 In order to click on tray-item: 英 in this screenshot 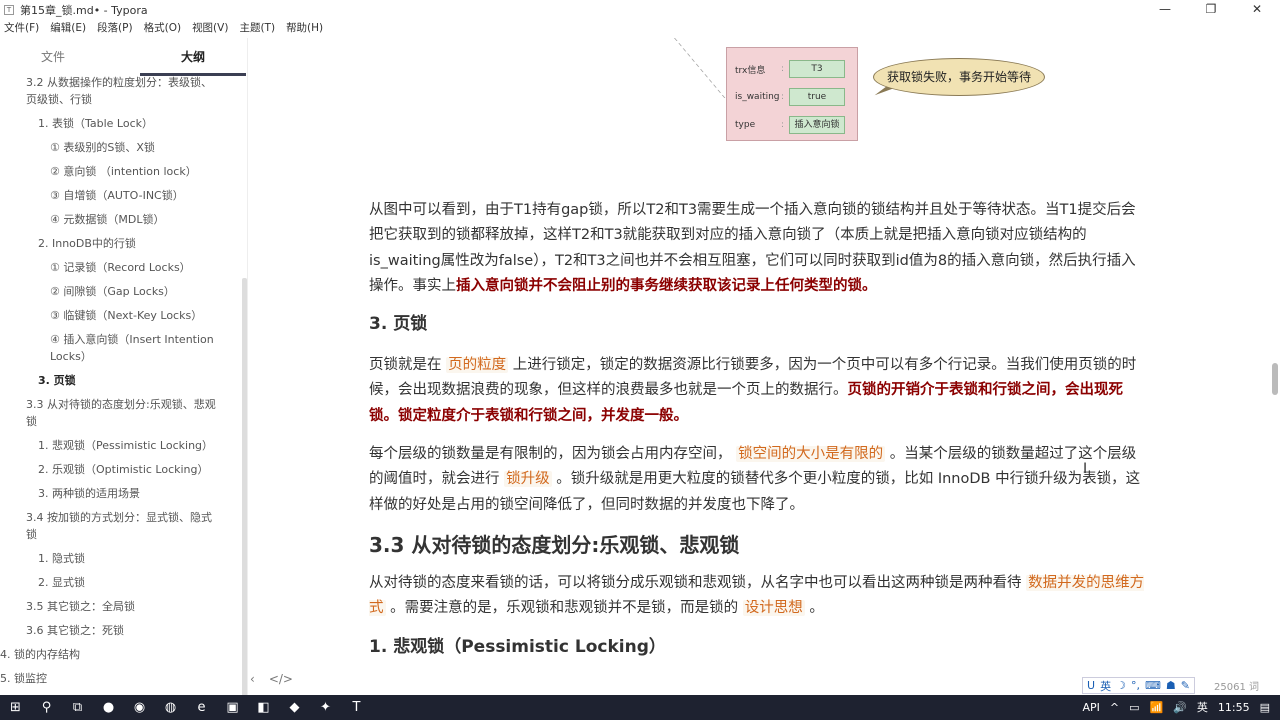, I will do `click(1202, 707)`.